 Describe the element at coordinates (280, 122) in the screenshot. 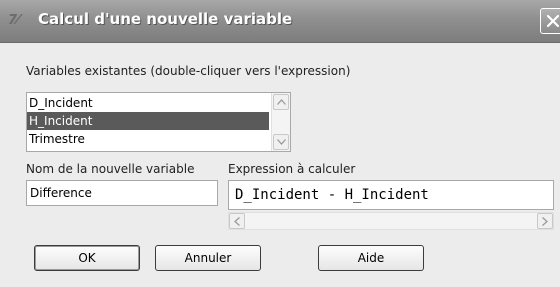

I see `list-vertical-scrollbar` at that location.